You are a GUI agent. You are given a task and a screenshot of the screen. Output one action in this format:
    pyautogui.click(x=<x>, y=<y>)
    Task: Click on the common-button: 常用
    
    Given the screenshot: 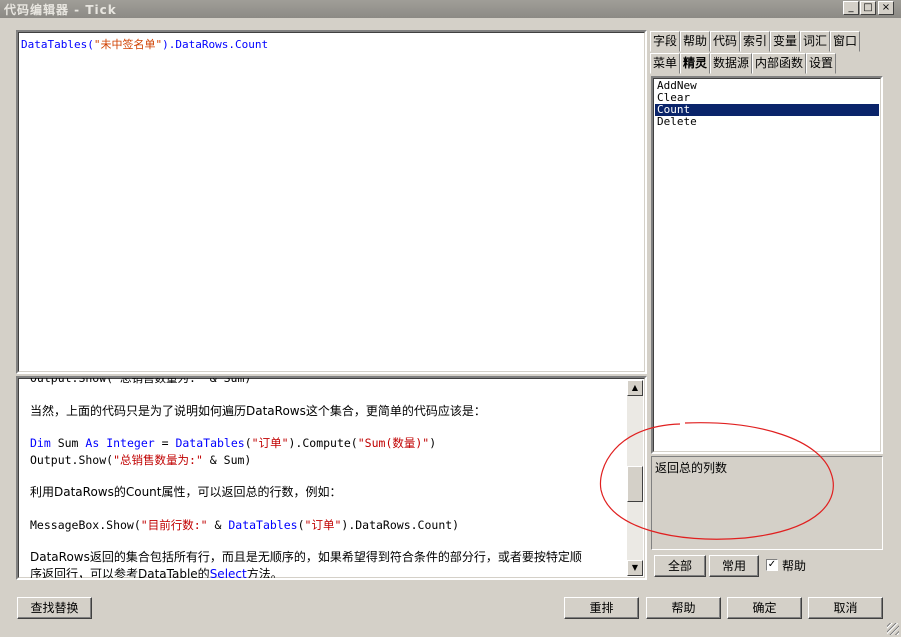 What is the action you would take?
    pyautogui.click(x=734, y=566)
    